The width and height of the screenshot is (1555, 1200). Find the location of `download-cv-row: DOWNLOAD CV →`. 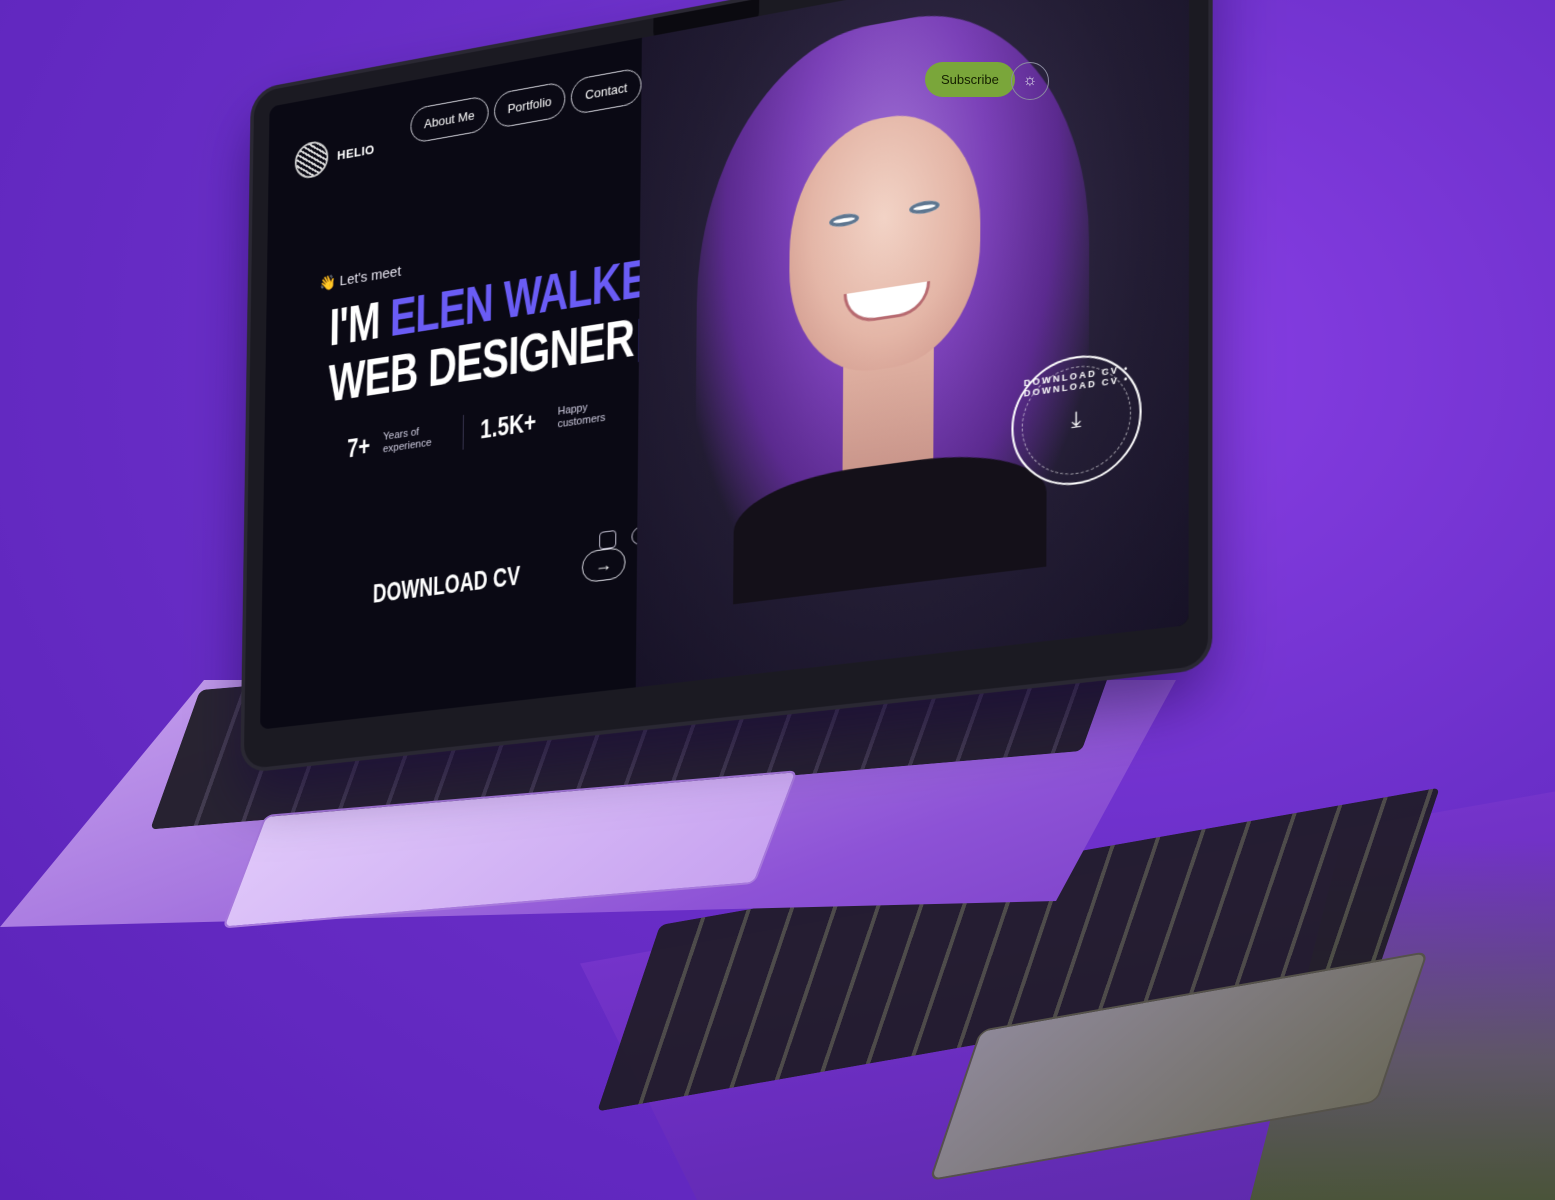

download-cv-row: DOWNLOAD CV → is located at coordinates (499, 577).